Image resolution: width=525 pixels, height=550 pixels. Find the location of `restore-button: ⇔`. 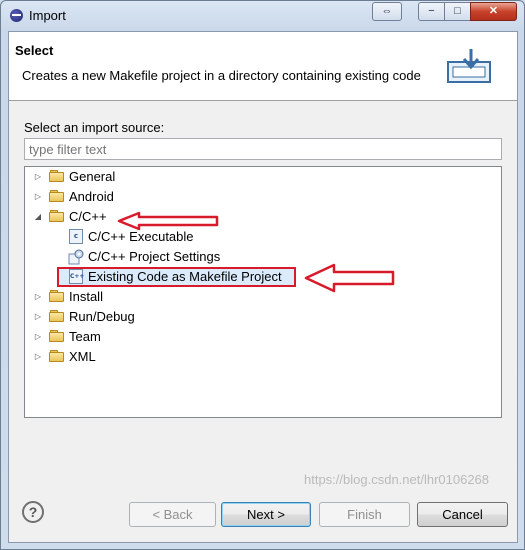

restore-button: ⇔ is located at coordinates (387, 11).